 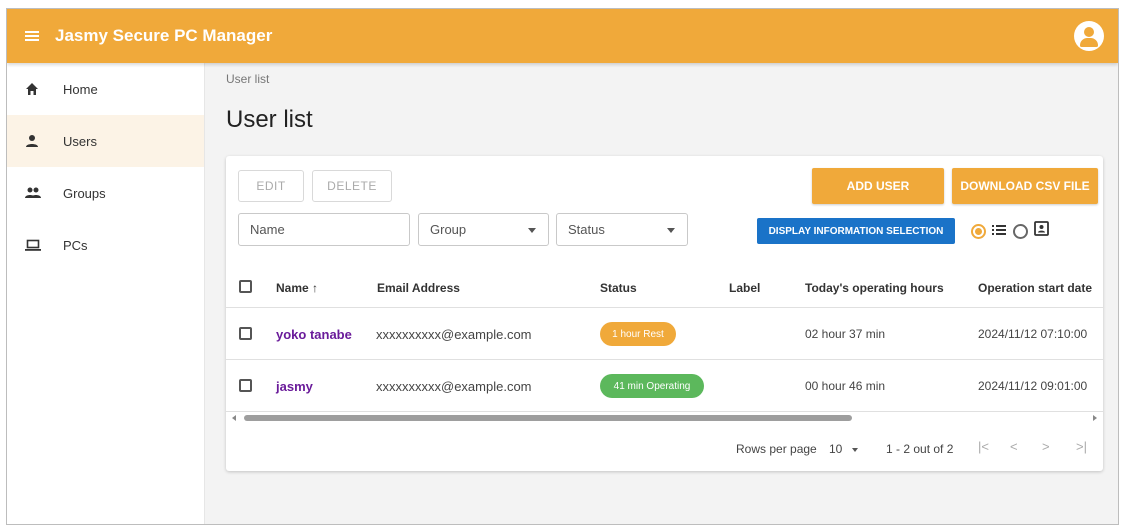 I want to click on page-title: User list, so click(x=269, y=119).